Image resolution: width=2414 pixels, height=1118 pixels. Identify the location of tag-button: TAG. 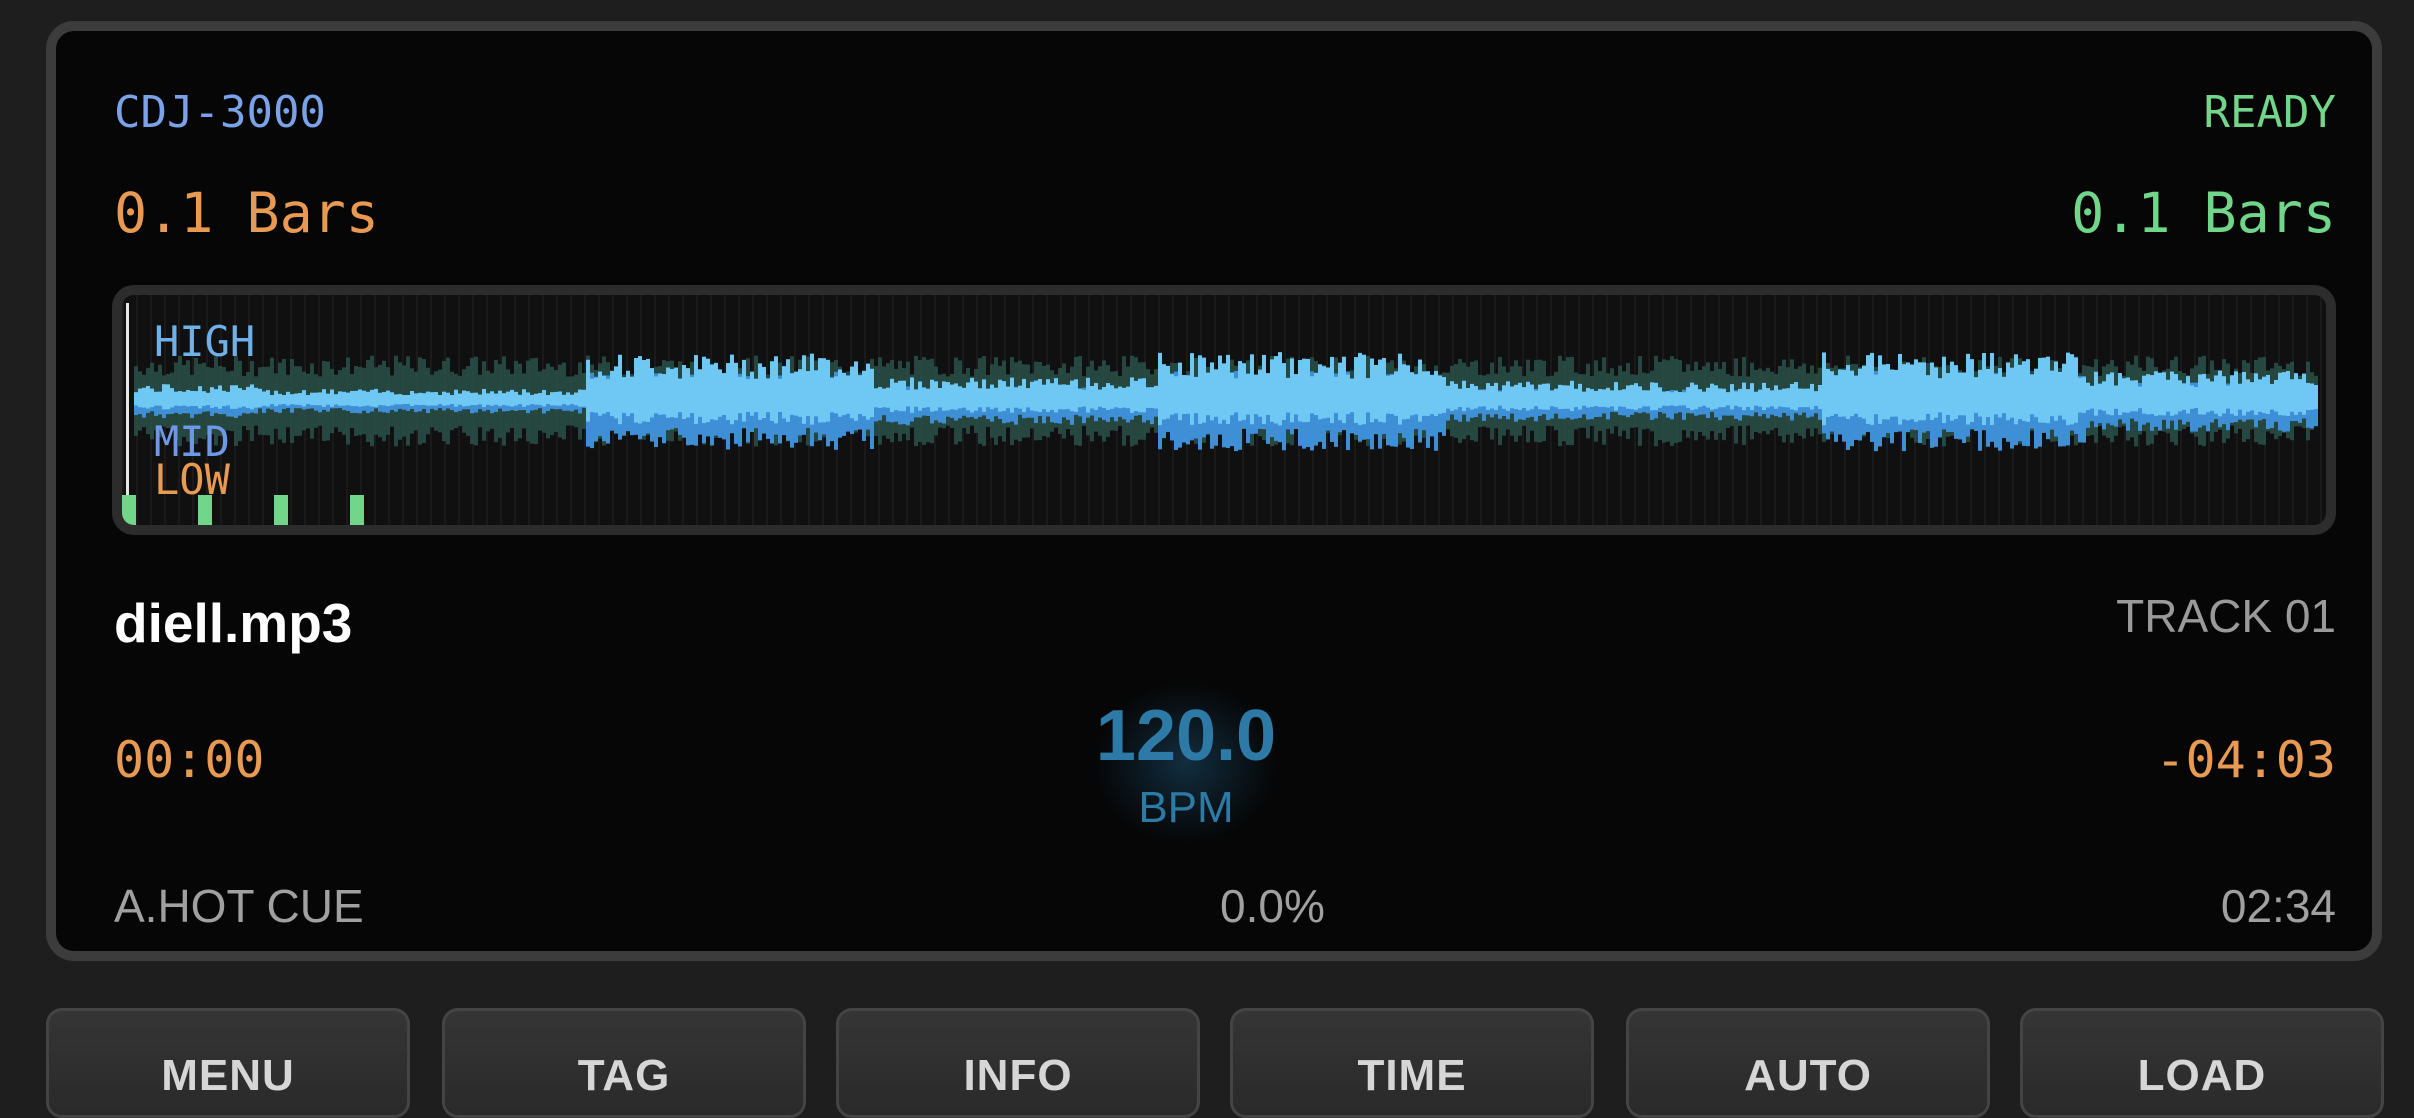
(624, 1063).